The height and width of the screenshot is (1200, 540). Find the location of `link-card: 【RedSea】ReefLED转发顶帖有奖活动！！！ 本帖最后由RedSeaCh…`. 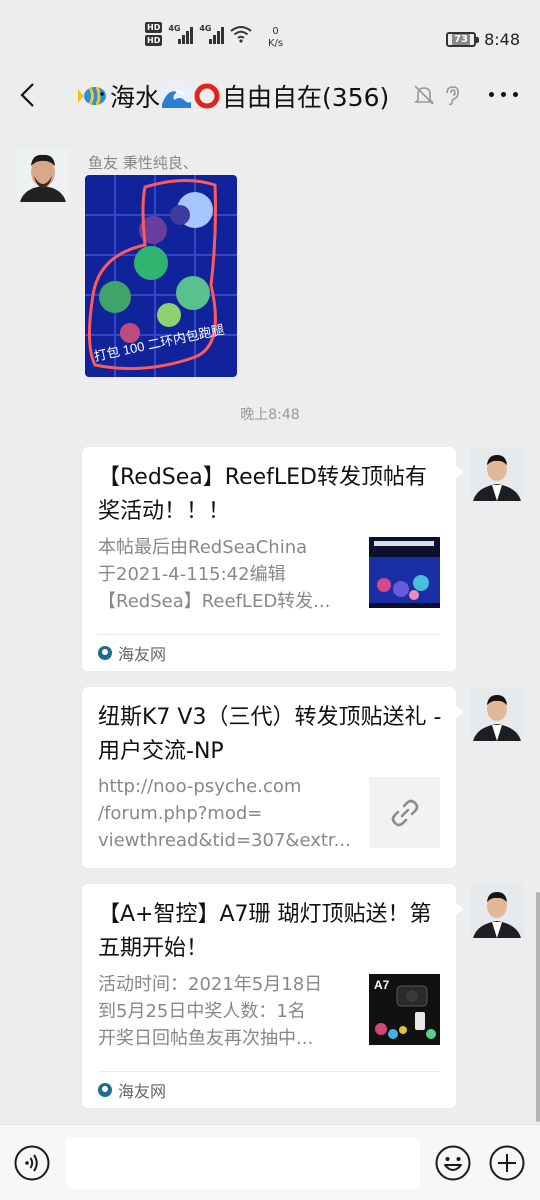

link-card: 【RedSea】ReefLED转发顶帖有奖活动！！！ 本帖最后由RedSeaCh… is located at coordinates (273, 559).